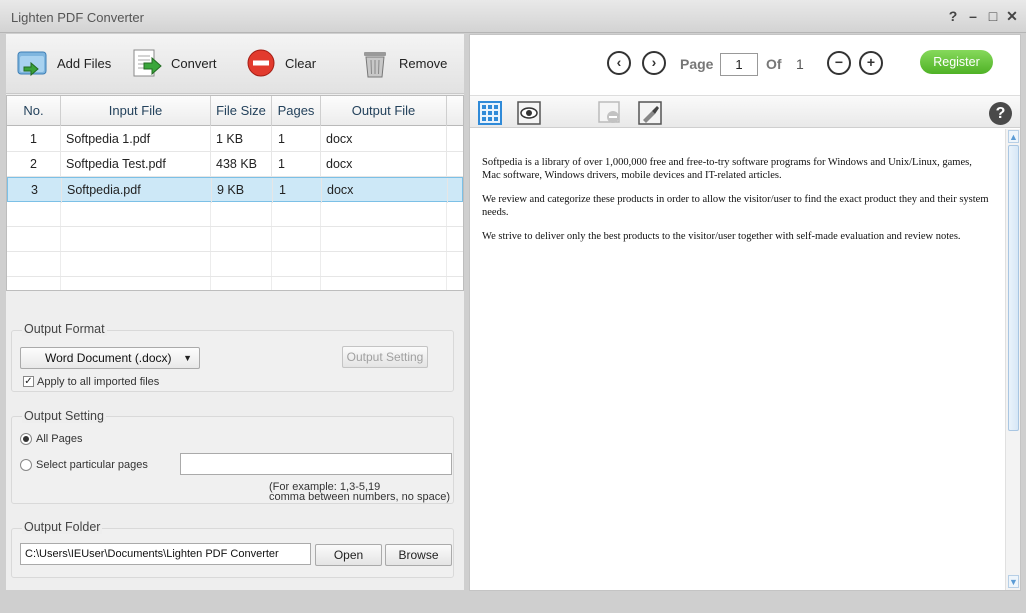 The width and height of the screenshot is (1026, 613). I want to click on chevron-down-icon: ▼, so click(187, 358).